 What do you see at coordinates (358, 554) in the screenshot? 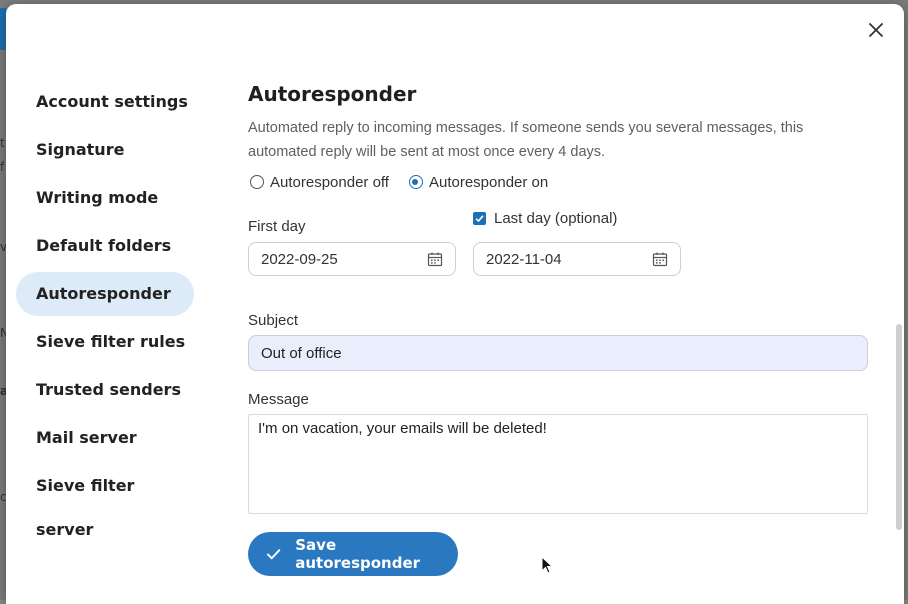
I see `save-autoresponder-label: Save autoresponder` at bounding box center [358, 554].